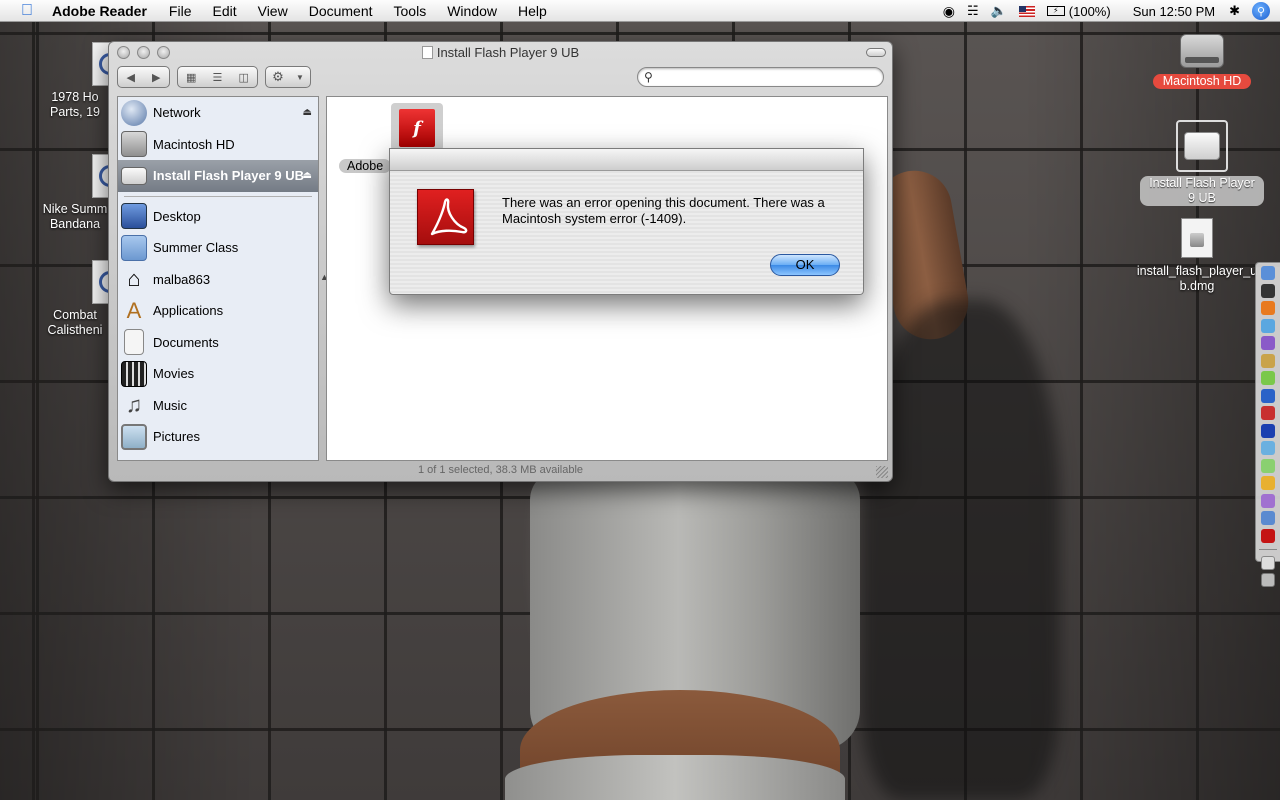 This screenshot has height=800, width=1280. I want to click on dock, so click(1267, 424).